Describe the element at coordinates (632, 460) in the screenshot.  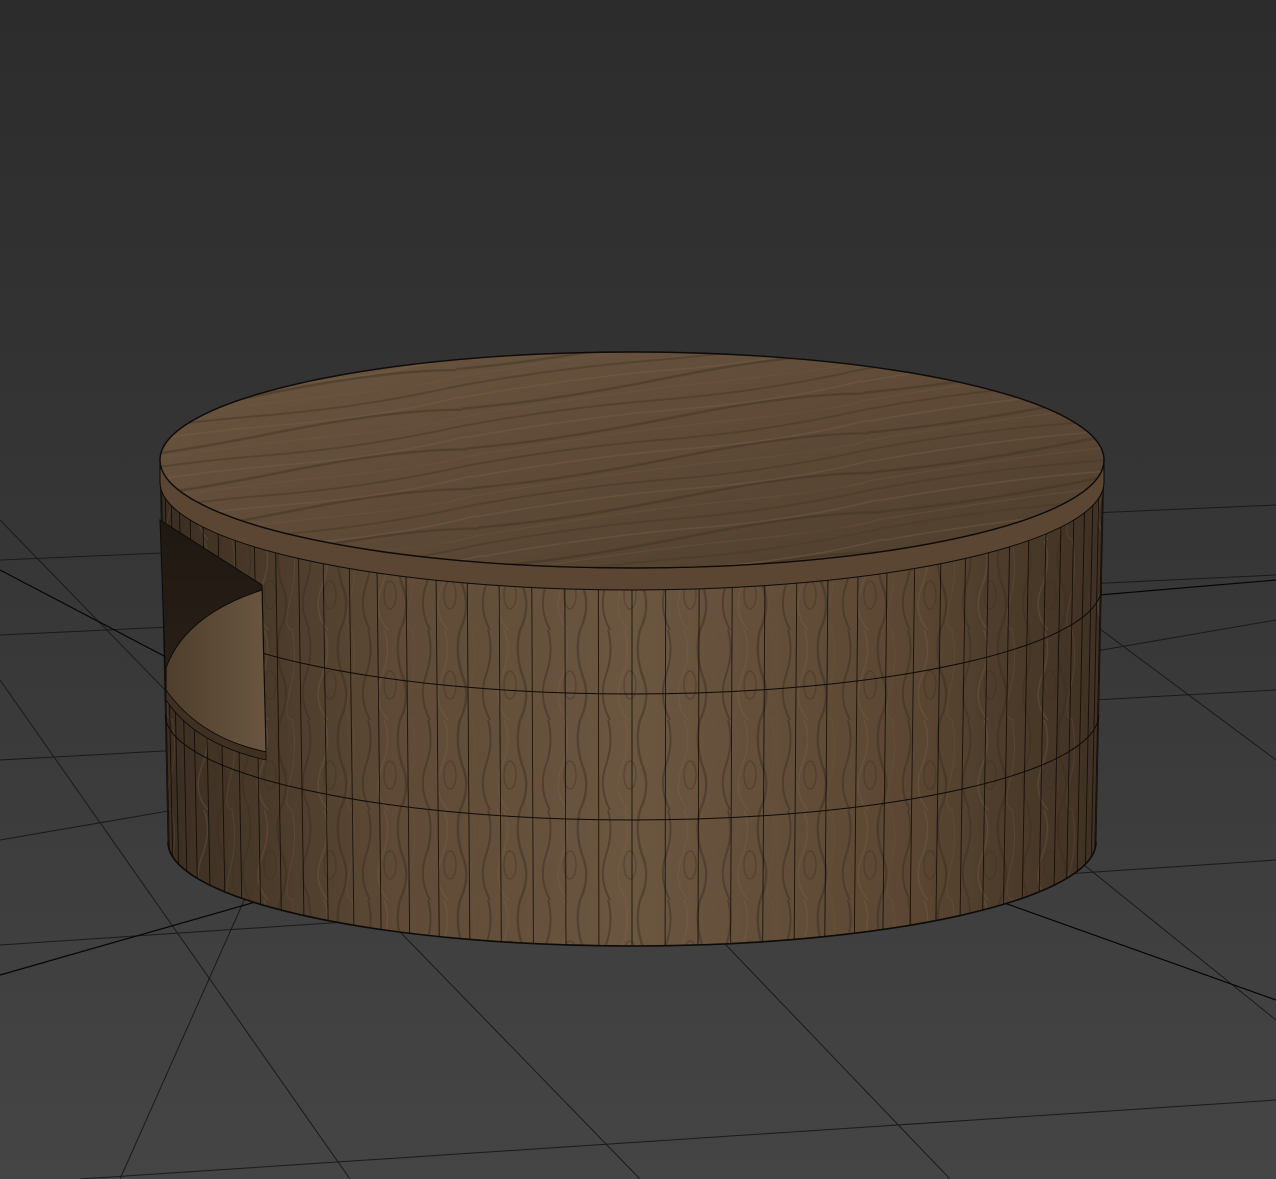
I see `table-top-grain` at that location.